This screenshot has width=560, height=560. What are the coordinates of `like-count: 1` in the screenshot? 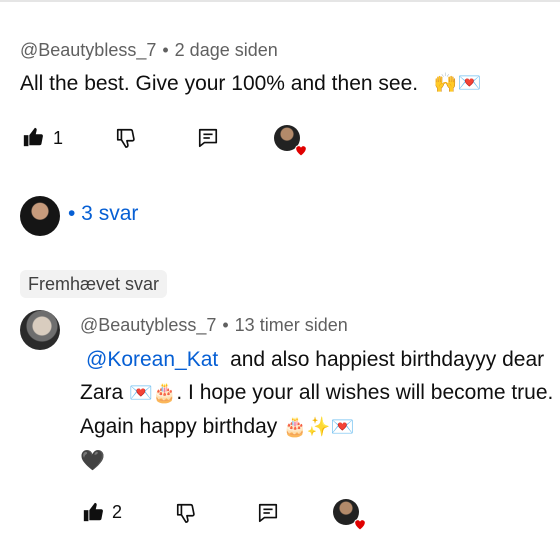 It's located at (58, 138).